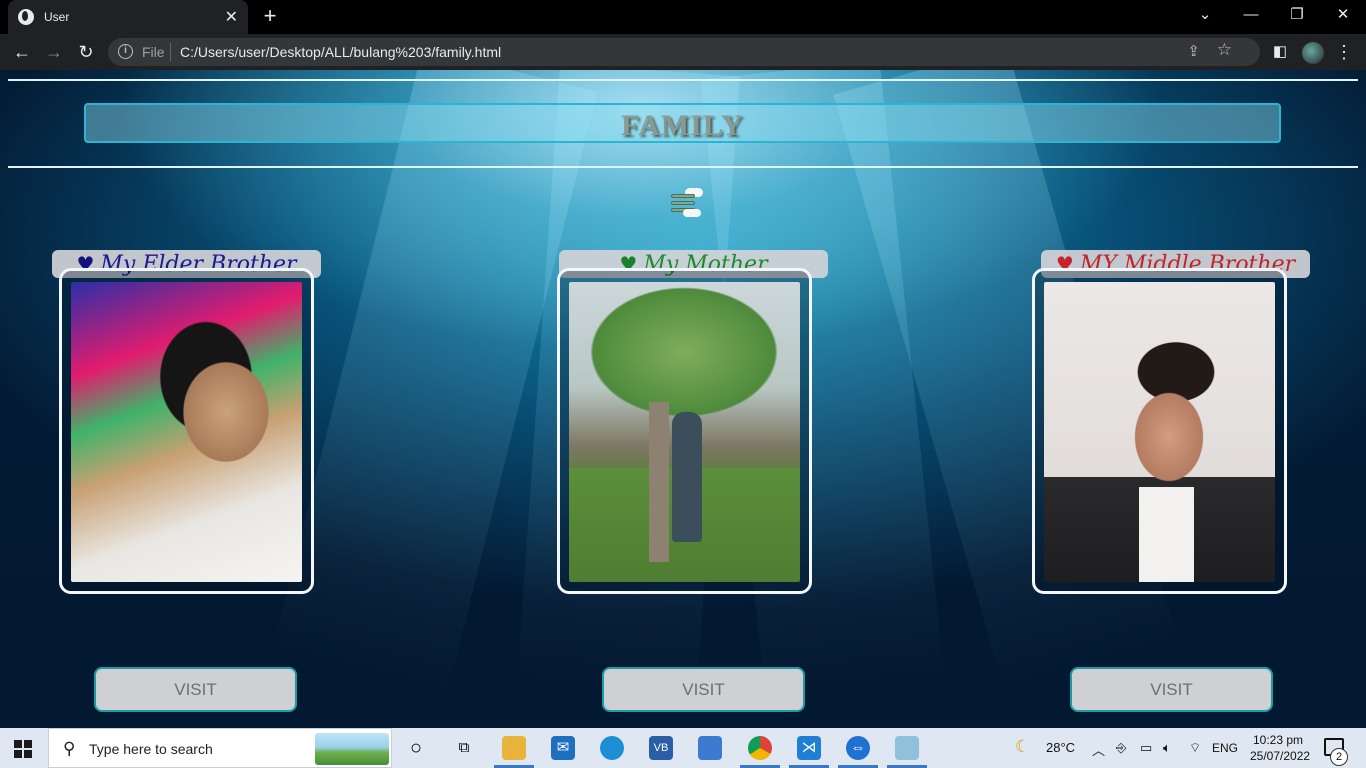 Image resolution: width=1366 pixels, height=768 pixels. Describe the element at coordinates (1121, 748) in the screenshot. I see `meet-now-icon: ⎆` at that location.